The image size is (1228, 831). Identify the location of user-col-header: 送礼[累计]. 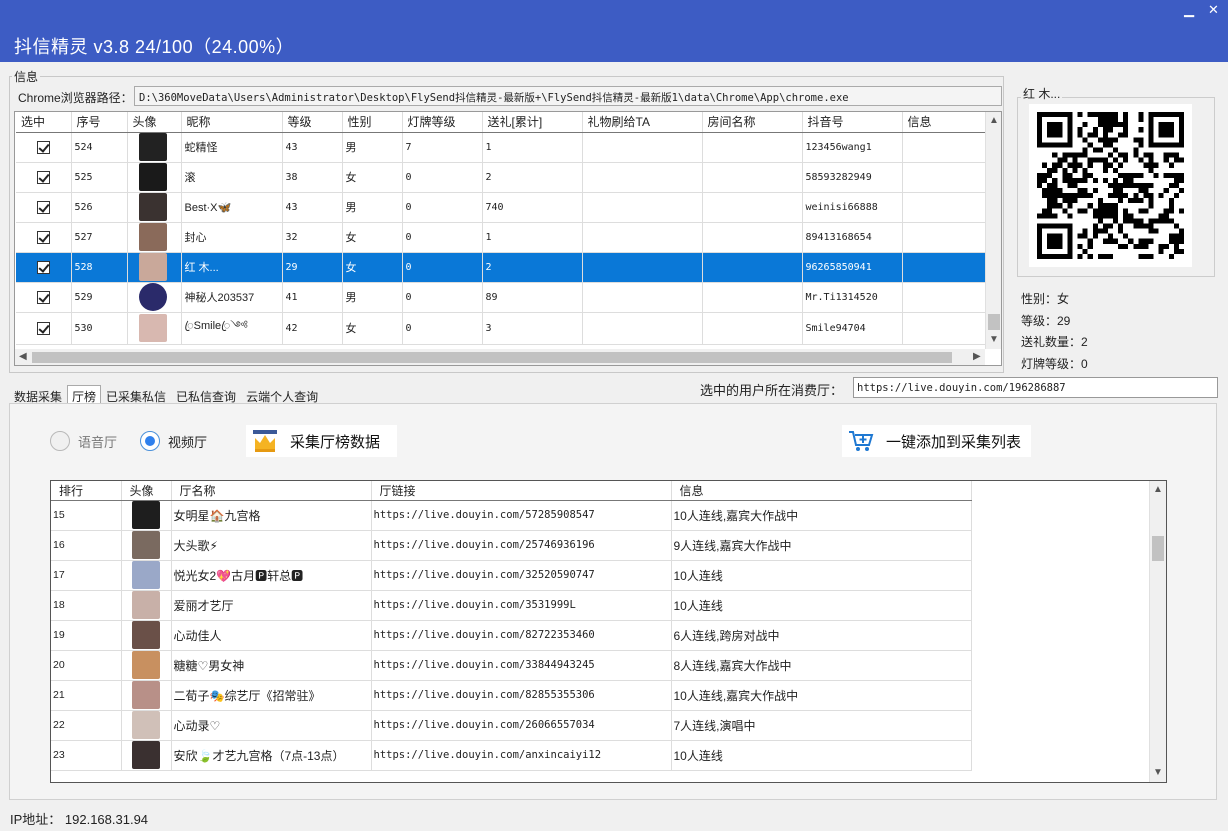
(532, 122).